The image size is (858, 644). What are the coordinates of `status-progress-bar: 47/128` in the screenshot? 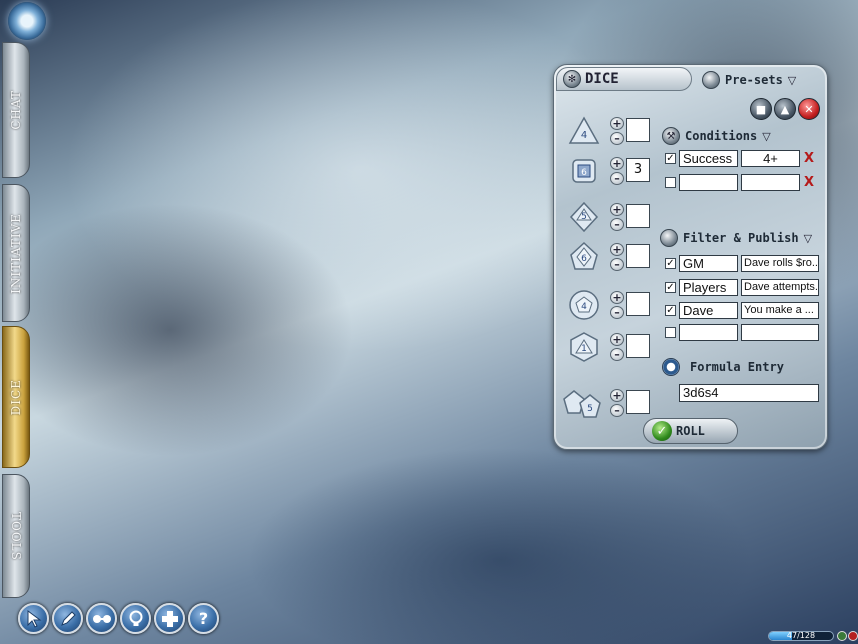 It's located at (801, 636).